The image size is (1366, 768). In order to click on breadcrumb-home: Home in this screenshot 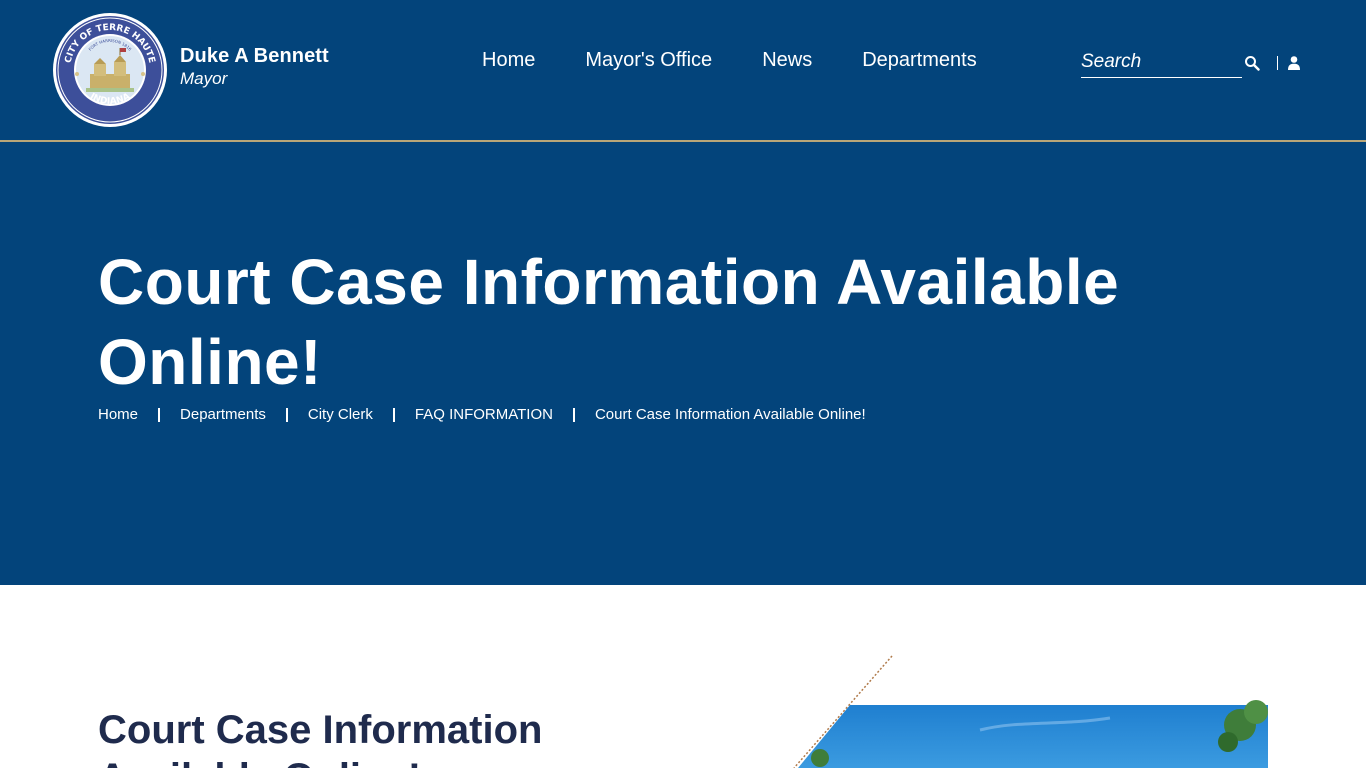, I will do `click(118, 414)`.